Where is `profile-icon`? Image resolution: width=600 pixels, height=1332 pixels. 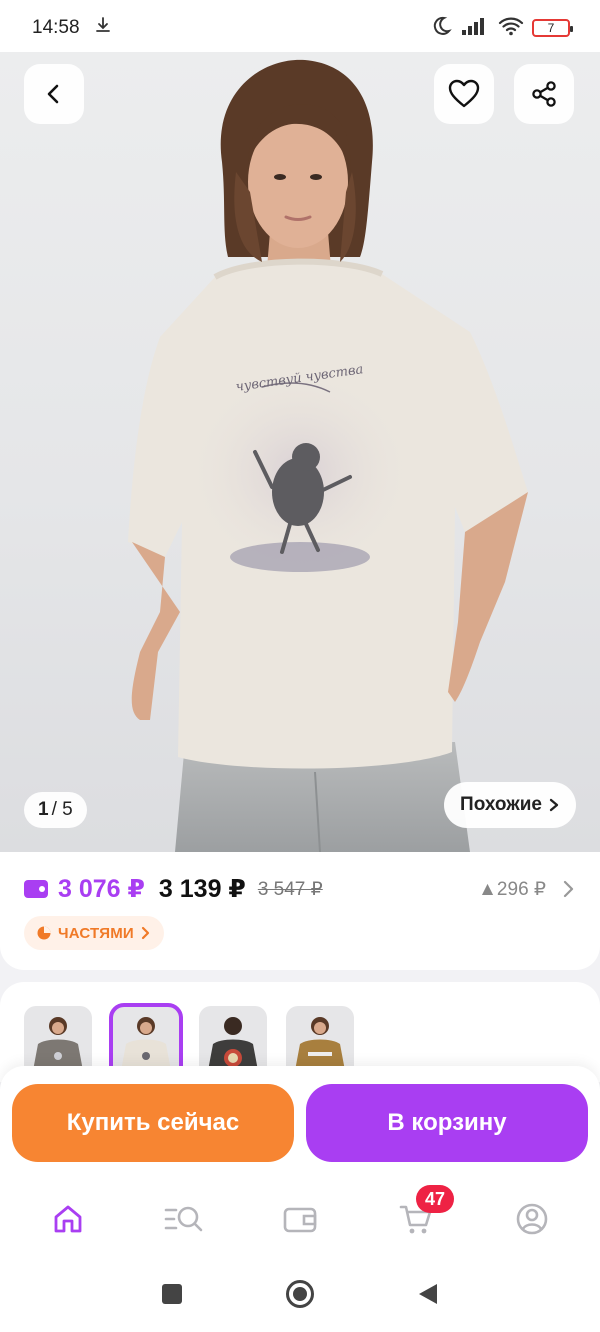 profile-icon is located at coordinates (532, 1219).